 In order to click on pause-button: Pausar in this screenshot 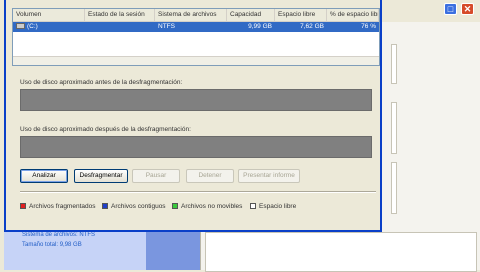, I will do `click(156, 176)`.